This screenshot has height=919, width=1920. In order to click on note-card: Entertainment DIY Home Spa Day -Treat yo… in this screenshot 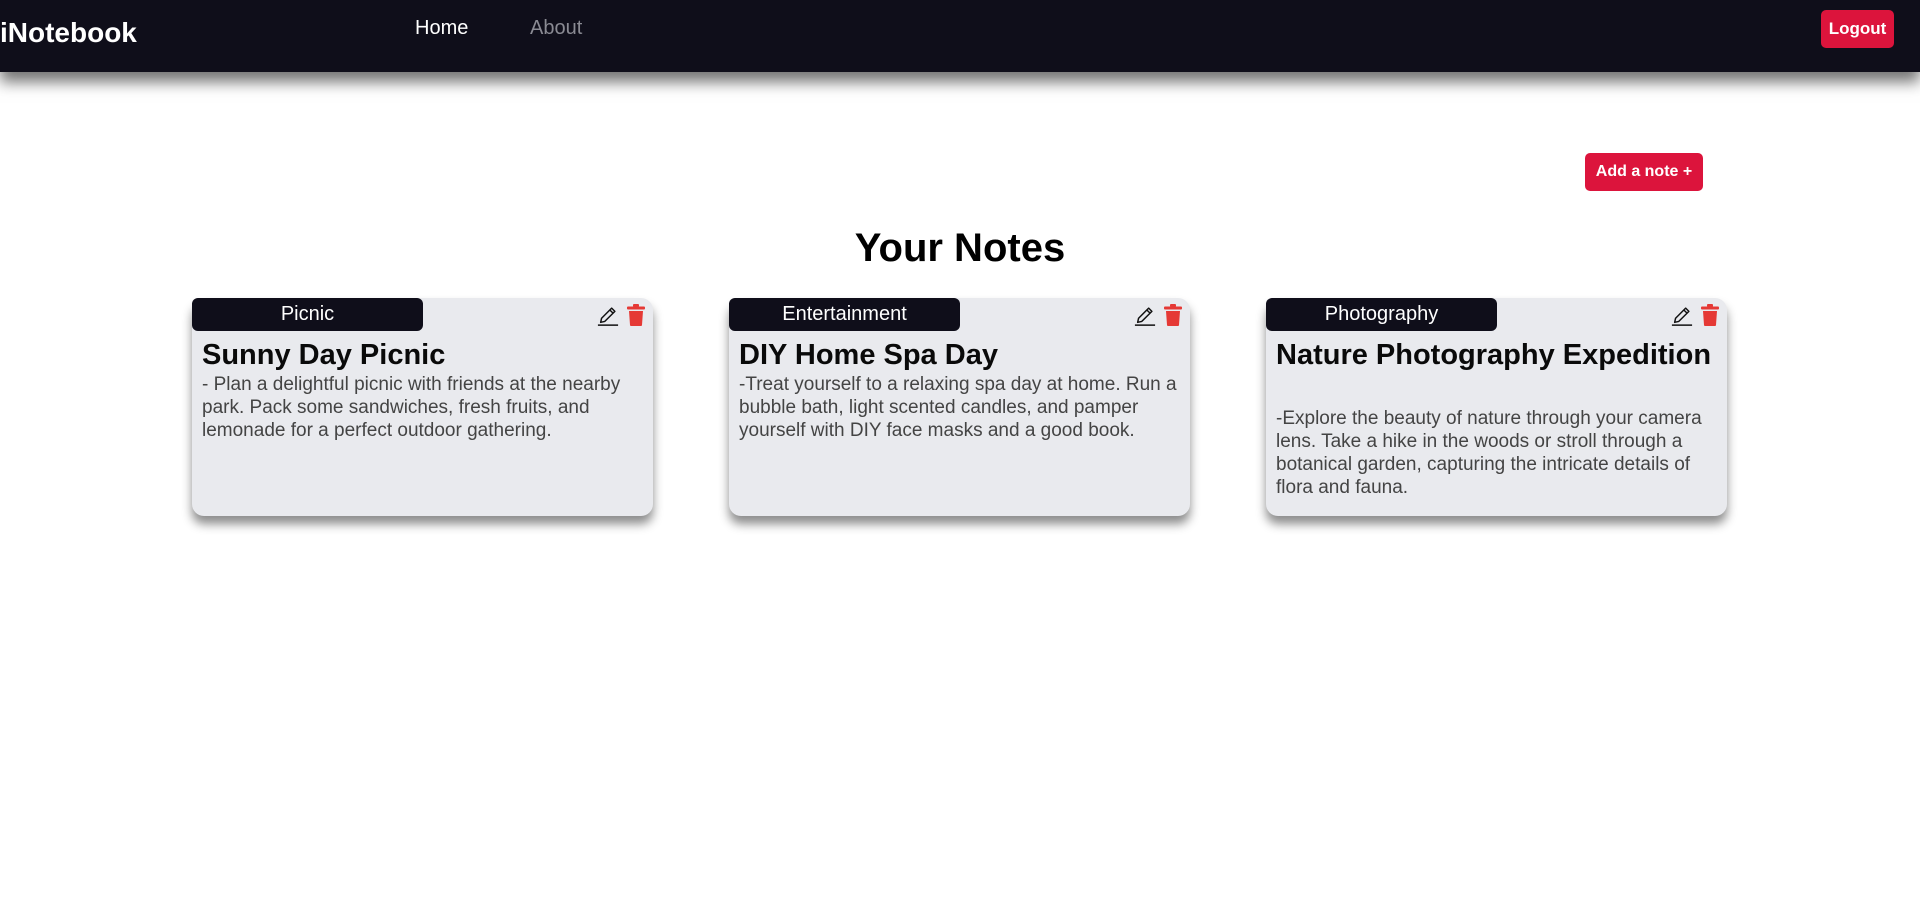, I will do `click(959, 407)`.